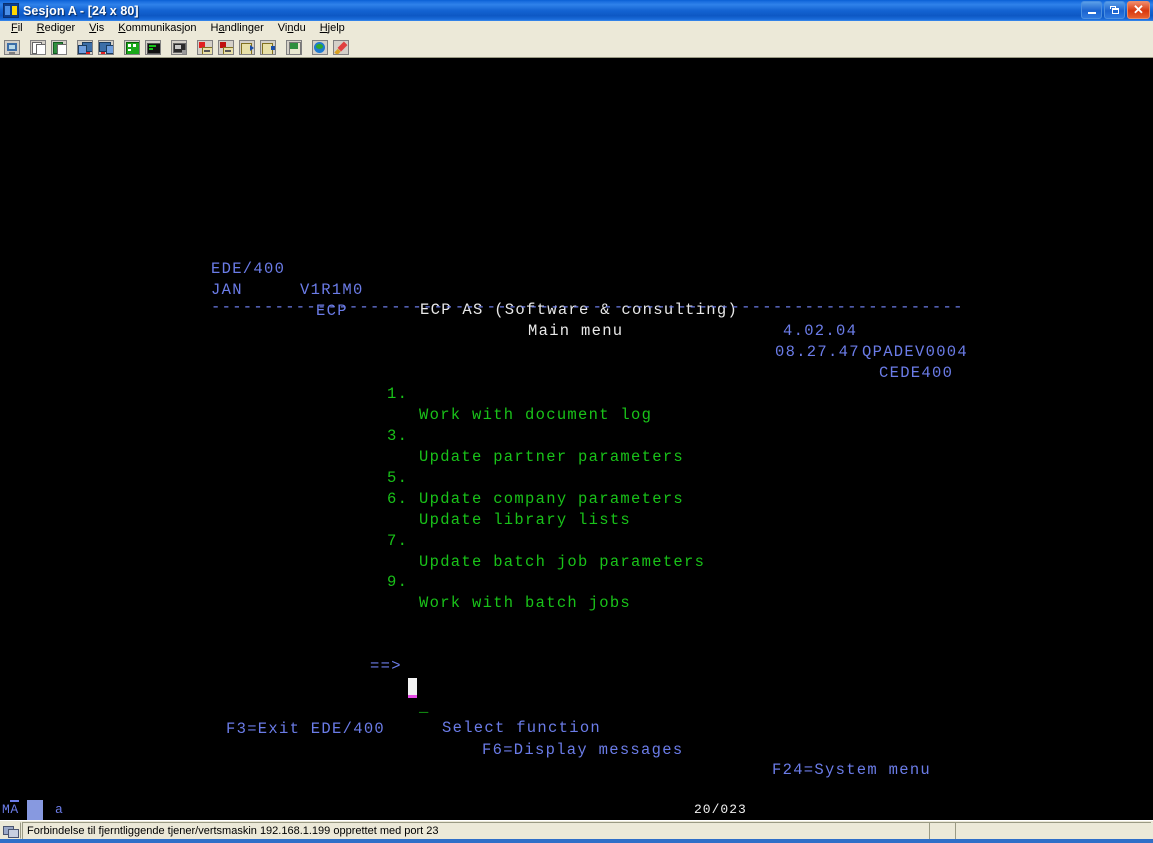 The width and height of the screenshot is (1153, 843). I want to click on window-title: Sesjon A - [24 x 80], so click(81, 10).